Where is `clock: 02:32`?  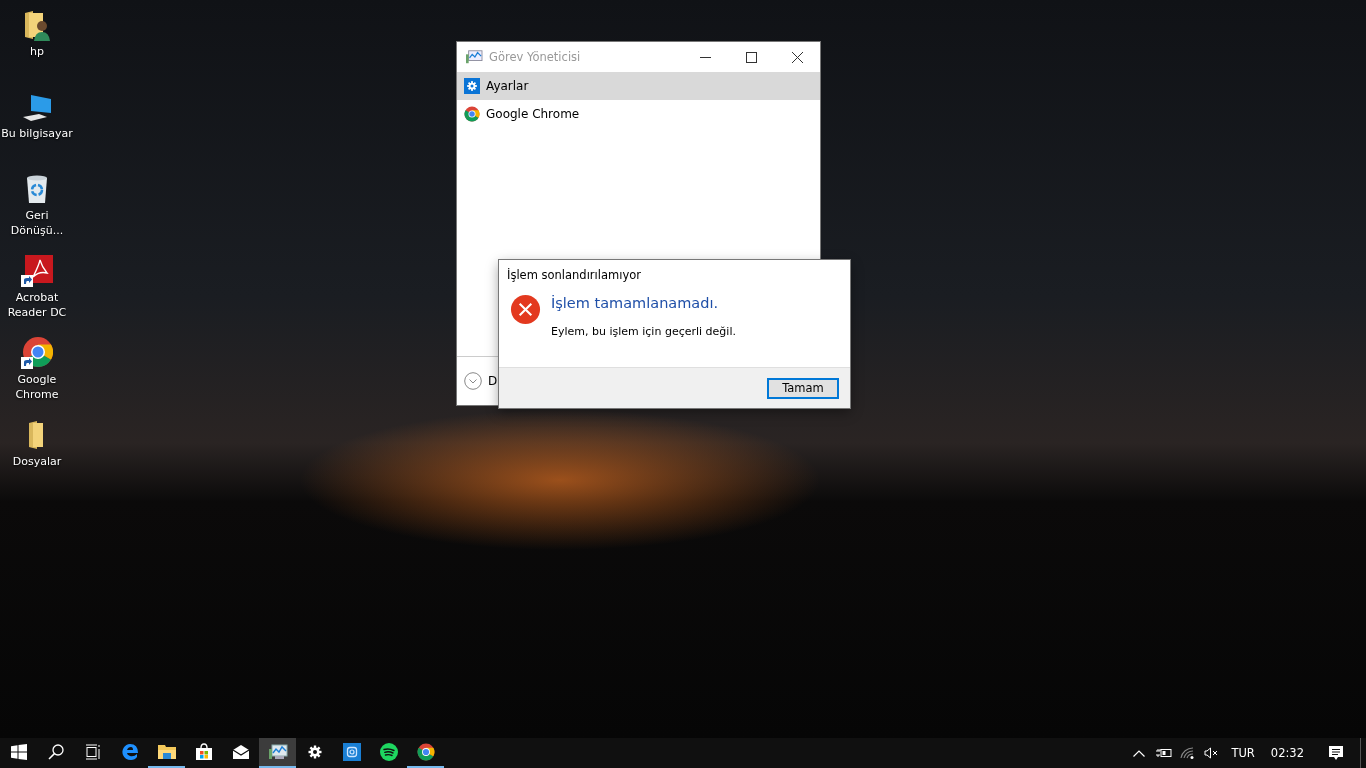
clock: 02:32 is located at coordinates (1287, 753).